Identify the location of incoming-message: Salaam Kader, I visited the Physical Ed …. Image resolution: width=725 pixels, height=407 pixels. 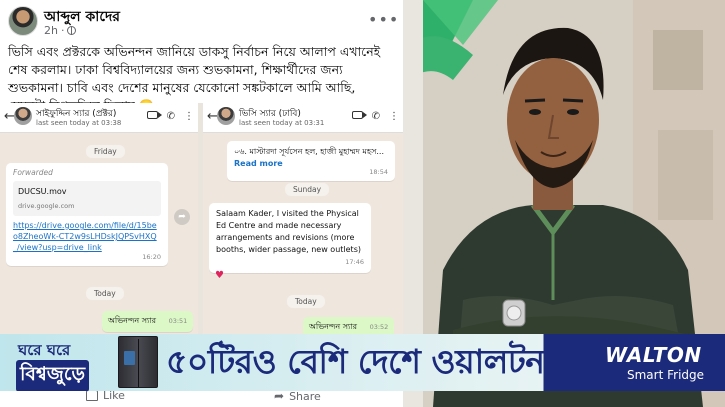
(290, 238).